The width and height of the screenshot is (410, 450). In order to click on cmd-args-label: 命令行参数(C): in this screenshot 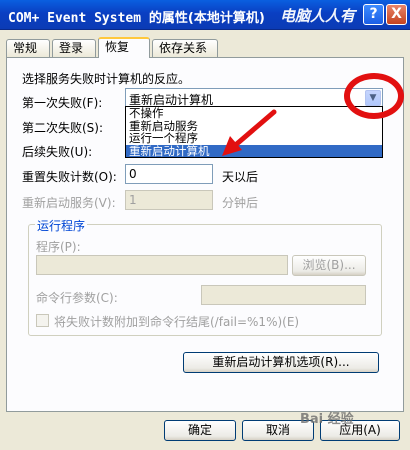, I will do `click(77, 298)`.